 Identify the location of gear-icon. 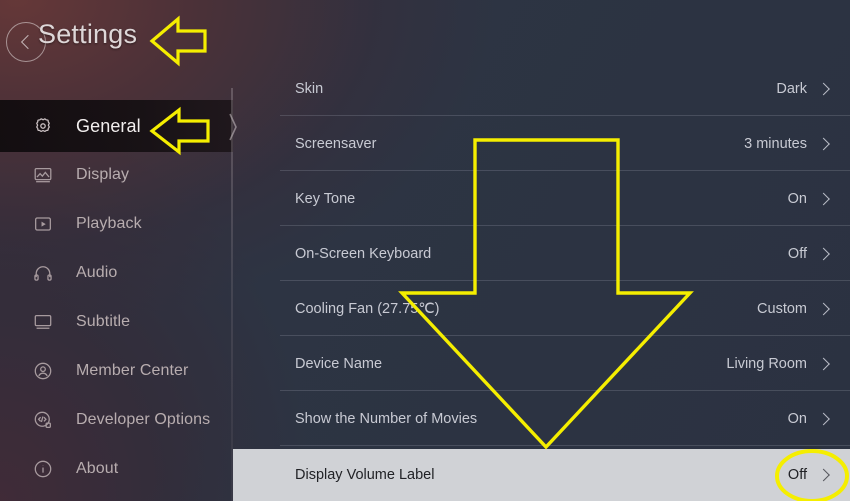
(43, 125).